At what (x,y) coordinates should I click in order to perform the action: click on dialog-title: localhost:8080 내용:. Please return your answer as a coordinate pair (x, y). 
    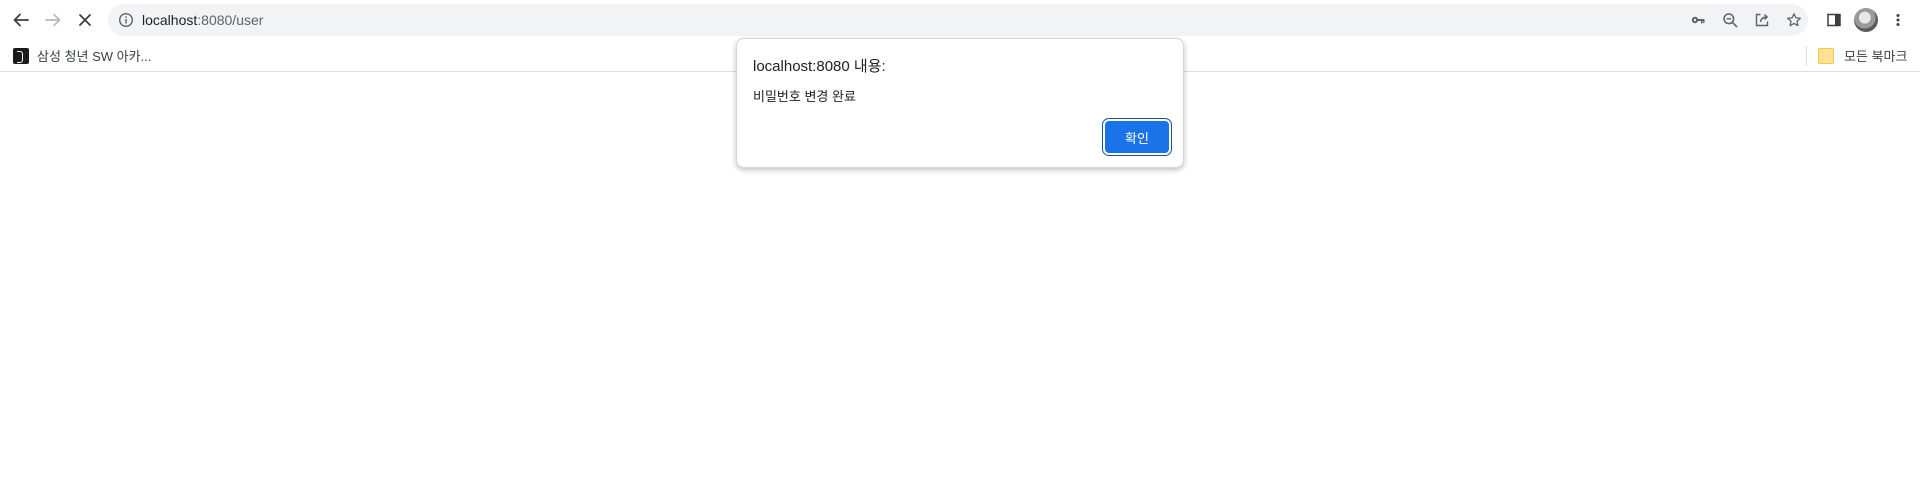
    Looking at the image, I should click on (819, 66).